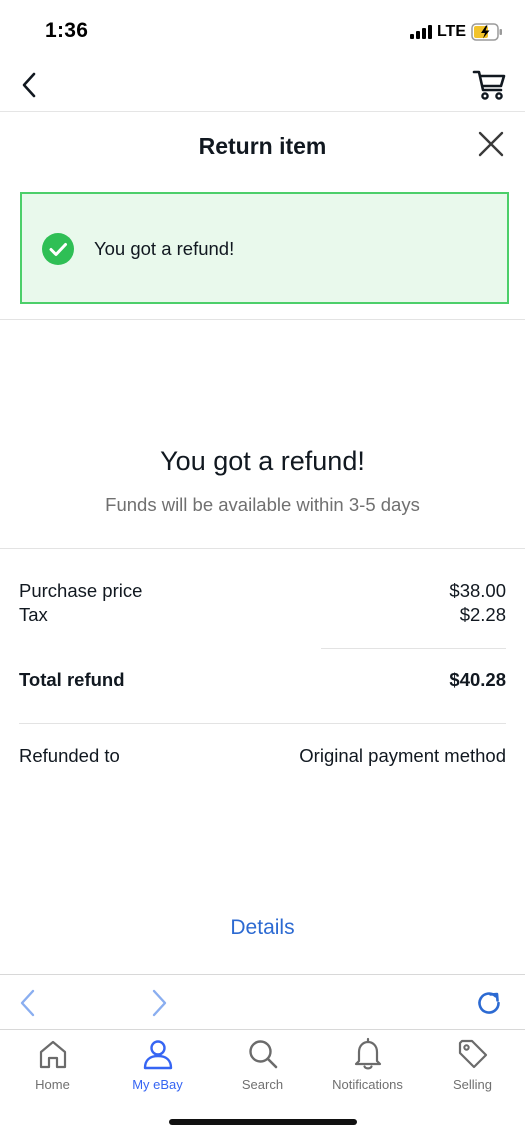 This screenshot has width=525, height=1136. What do you see at coordinates (58, 249) in the screenshot?
I see `check-circle-icon` at bounding box center [58, 249].